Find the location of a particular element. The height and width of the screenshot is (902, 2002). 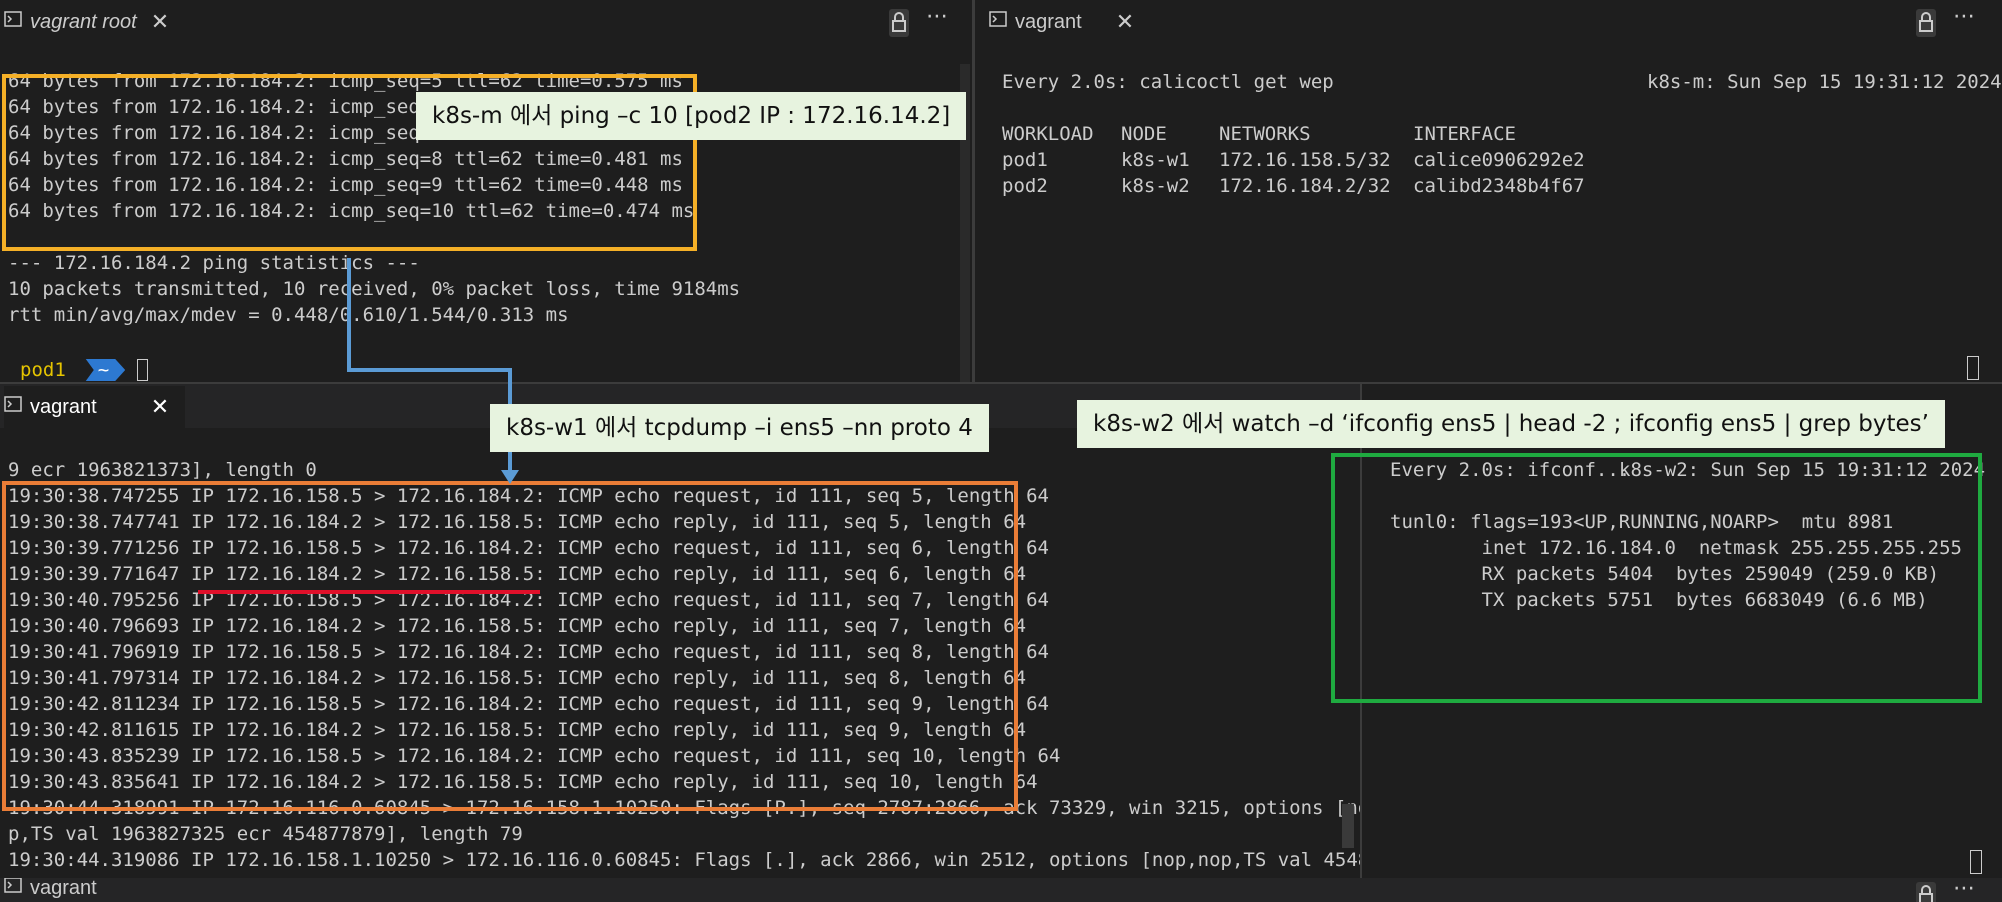

table-cell: pod2 is located at coordinates (1025, 186).